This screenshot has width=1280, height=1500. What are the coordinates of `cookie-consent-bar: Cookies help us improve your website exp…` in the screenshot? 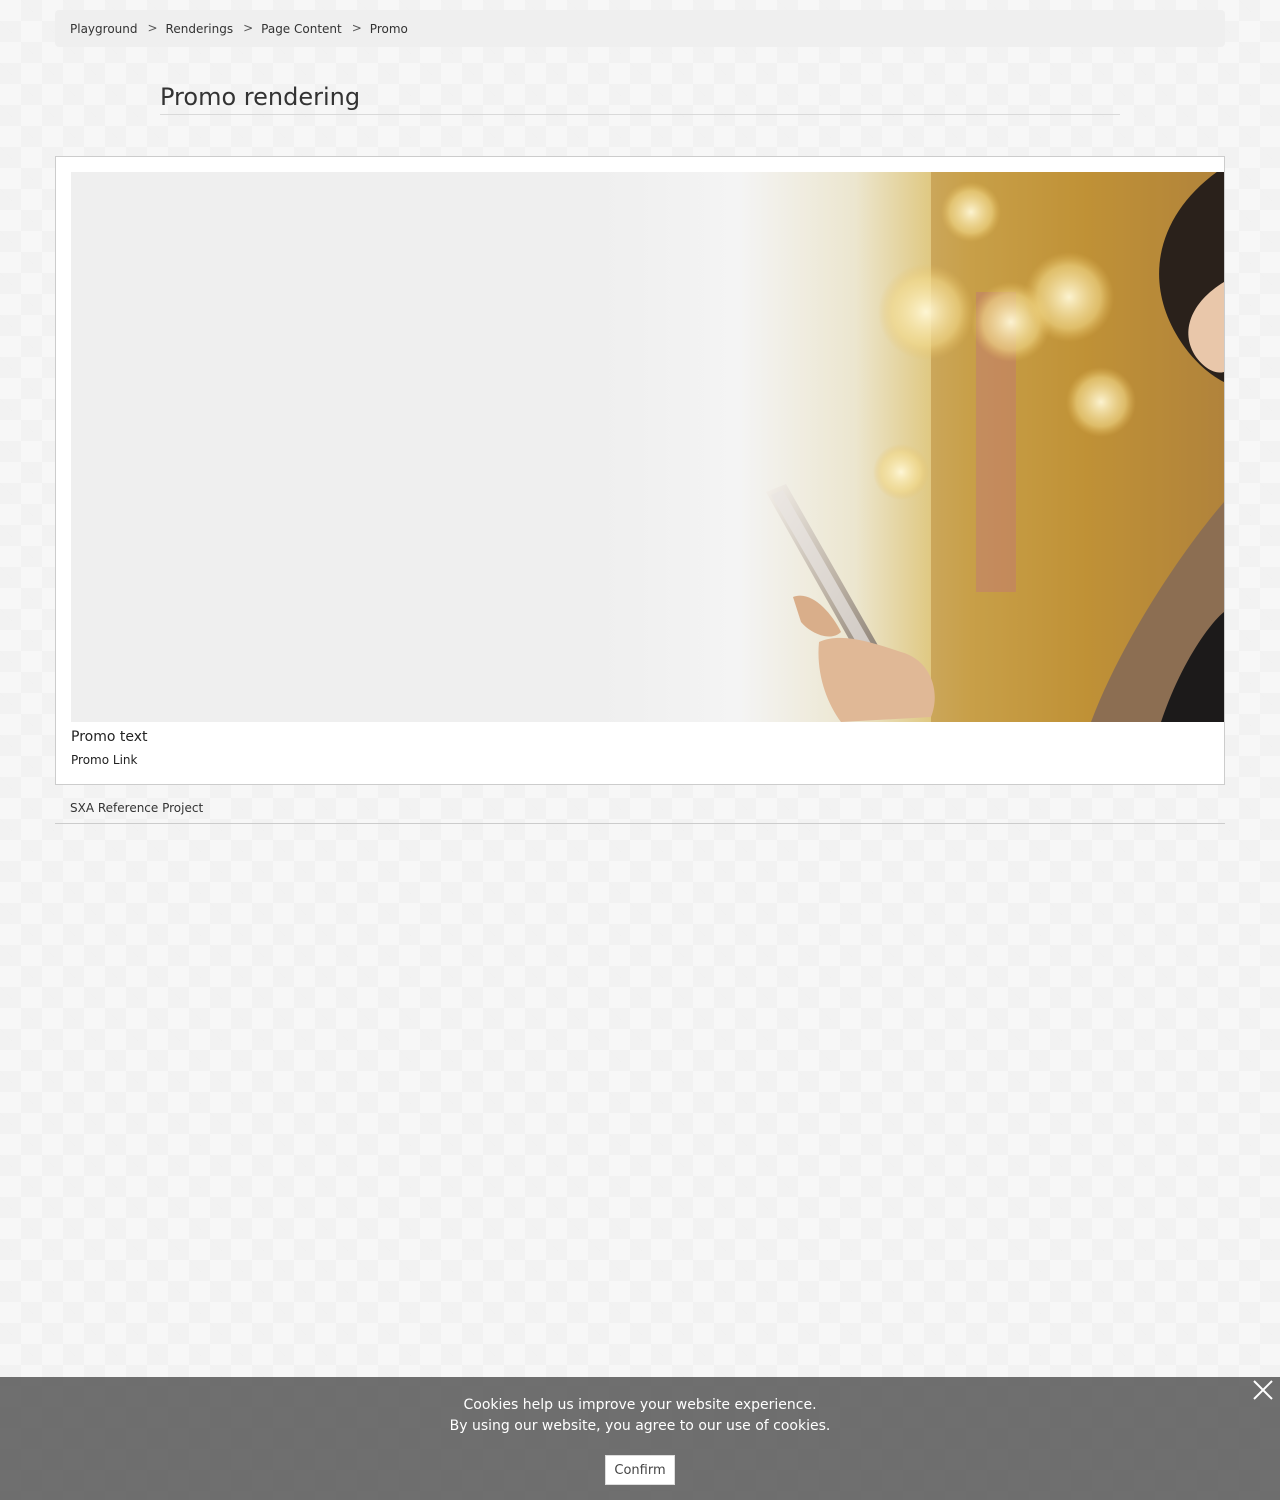 It's located at (640, 1438).